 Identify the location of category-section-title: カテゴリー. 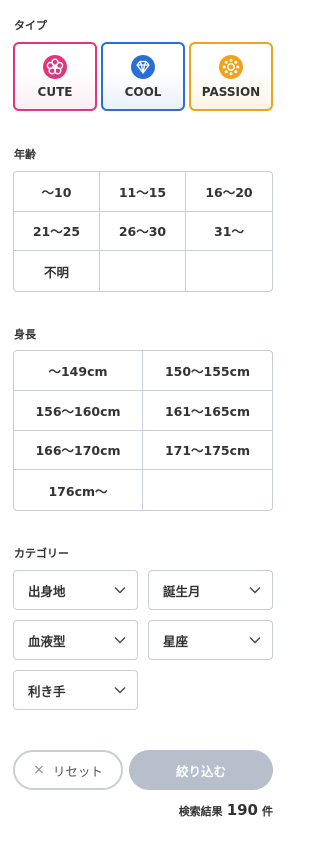
(41, 553).